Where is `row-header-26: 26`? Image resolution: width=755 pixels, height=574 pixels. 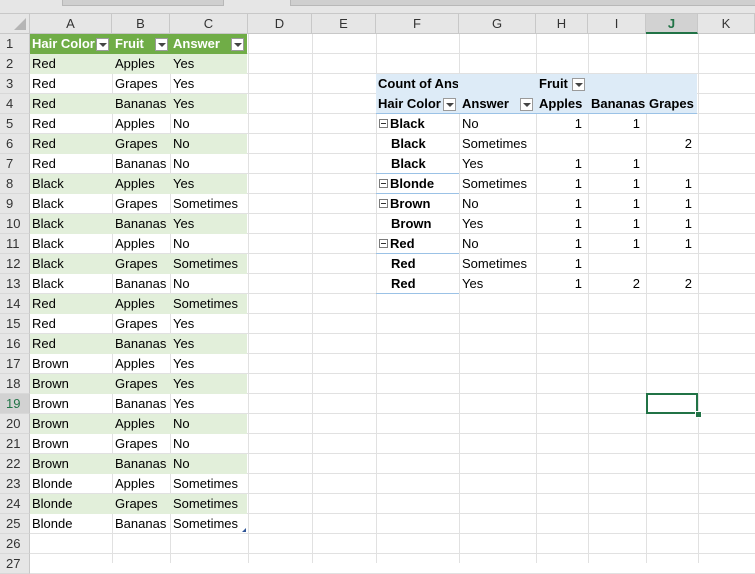
row-header-26: 26 is located at coordinates (15, 544).